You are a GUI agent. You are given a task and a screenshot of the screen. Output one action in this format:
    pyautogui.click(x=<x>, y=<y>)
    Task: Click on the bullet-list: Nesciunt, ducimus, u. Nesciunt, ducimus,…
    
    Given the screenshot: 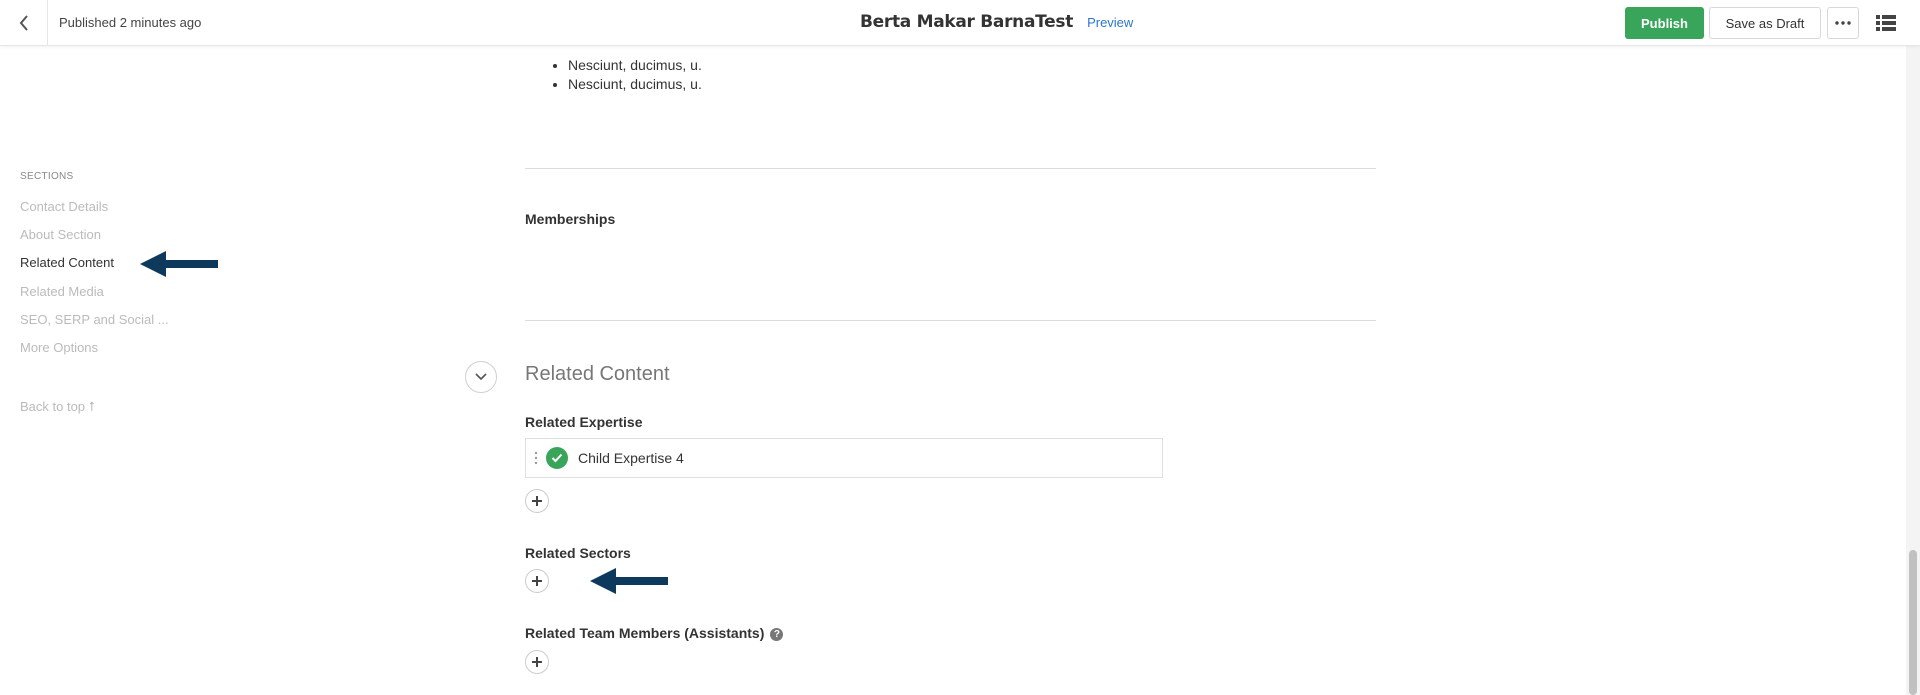 What is the action you would take?
    pyautogui.click(x=626, y=75)
    